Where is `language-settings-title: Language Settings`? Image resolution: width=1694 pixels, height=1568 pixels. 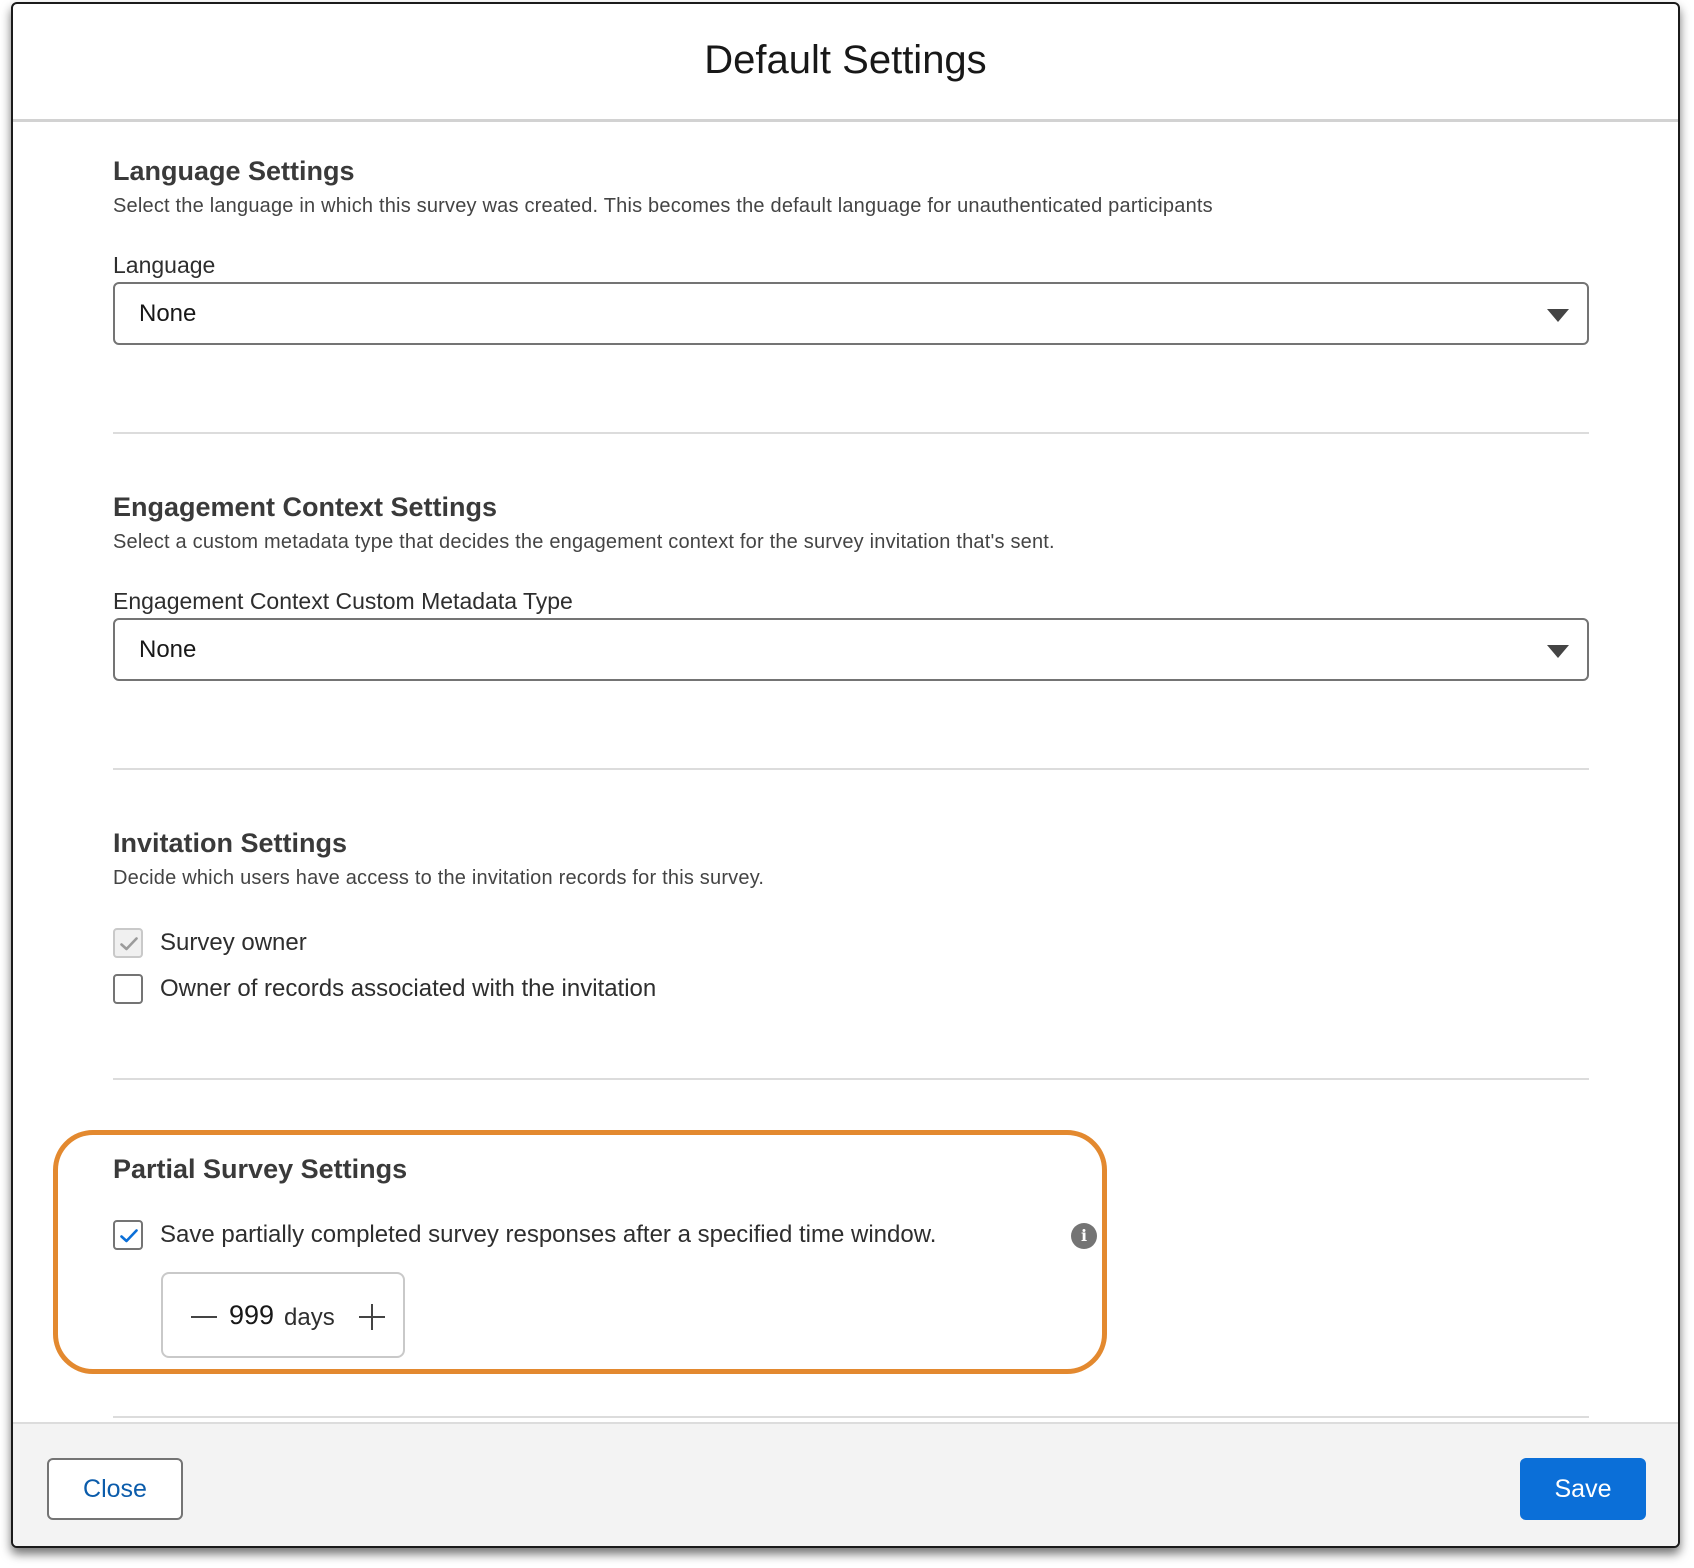 language-settings-title: Language Settings is located at coordinates (234, 171).